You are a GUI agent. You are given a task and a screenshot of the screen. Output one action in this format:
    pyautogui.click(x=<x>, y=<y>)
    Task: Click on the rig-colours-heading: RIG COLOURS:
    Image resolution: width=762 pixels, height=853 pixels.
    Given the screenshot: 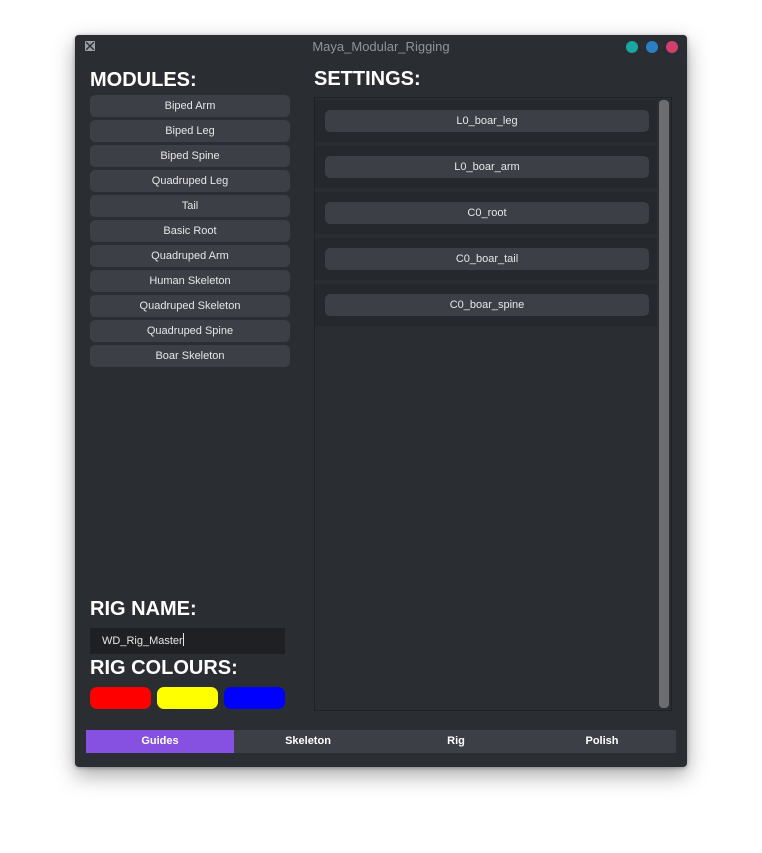 What is the action you would take?
    pyautogui.click(x=164, y=668)
    